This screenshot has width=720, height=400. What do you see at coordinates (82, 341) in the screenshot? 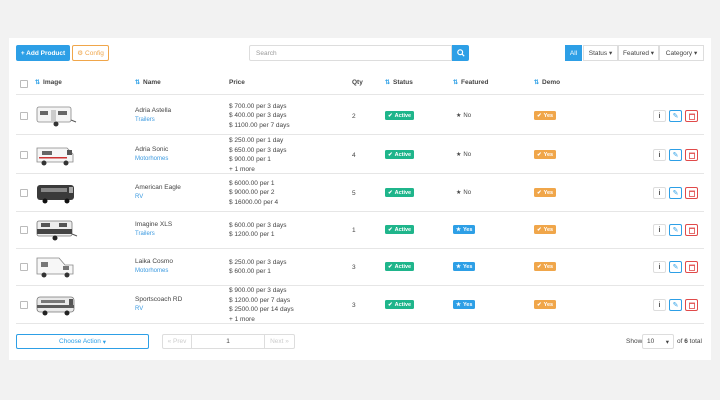
I see `choose-action-dropdown: Choose Action ▾` at bounding box center [82, 341].